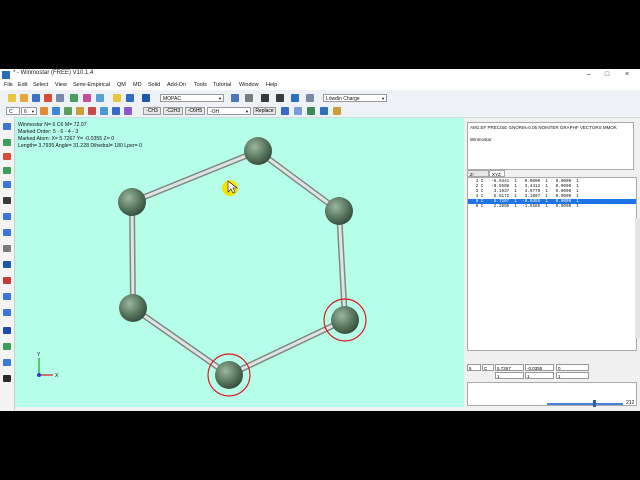 This screenshot has width=640, height=480. Describe the element at coordinates (572, 367) in the screenshot. I see `edit-z: 0` at that location.